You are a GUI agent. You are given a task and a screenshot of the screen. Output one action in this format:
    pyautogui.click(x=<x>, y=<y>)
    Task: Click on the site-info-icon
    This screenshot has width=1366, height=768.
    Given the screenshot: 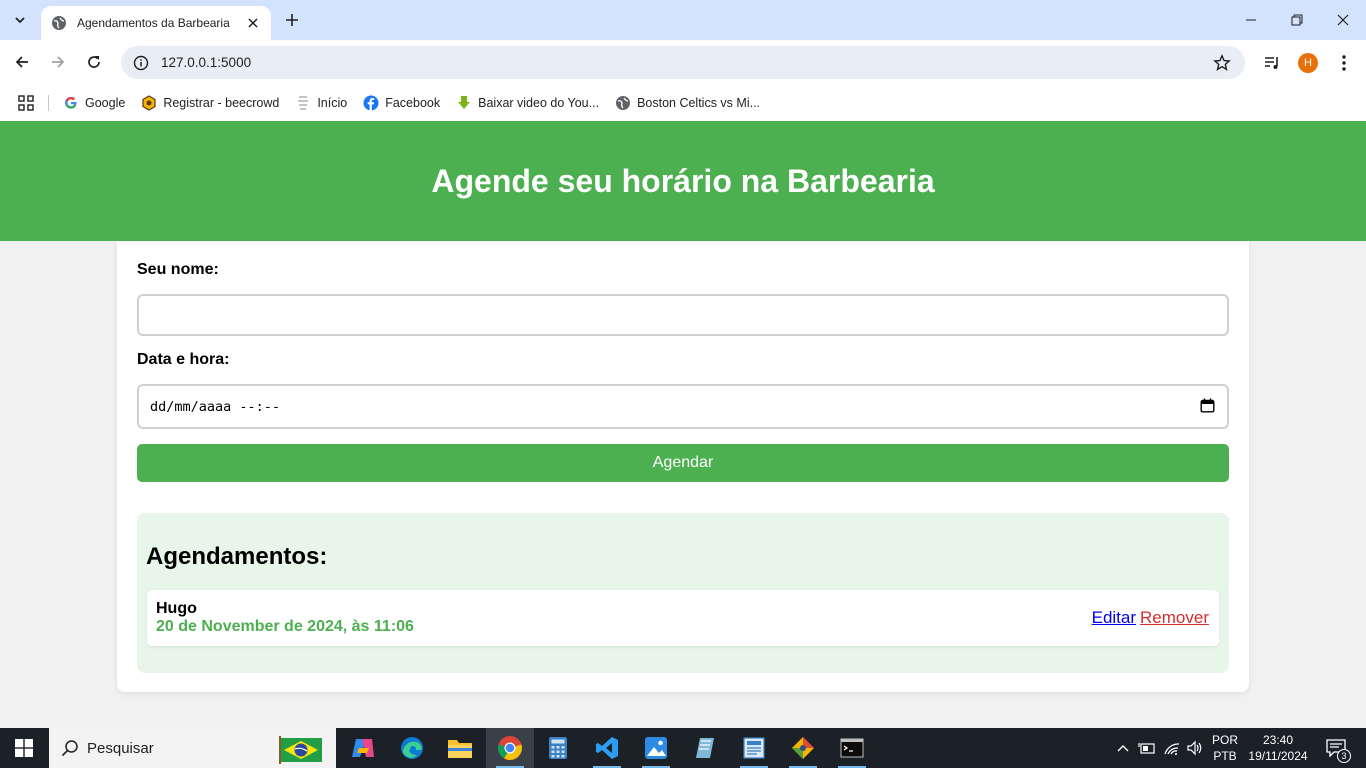 What is the action you would take?
    pyautogui.click(x=141, y=63)
    